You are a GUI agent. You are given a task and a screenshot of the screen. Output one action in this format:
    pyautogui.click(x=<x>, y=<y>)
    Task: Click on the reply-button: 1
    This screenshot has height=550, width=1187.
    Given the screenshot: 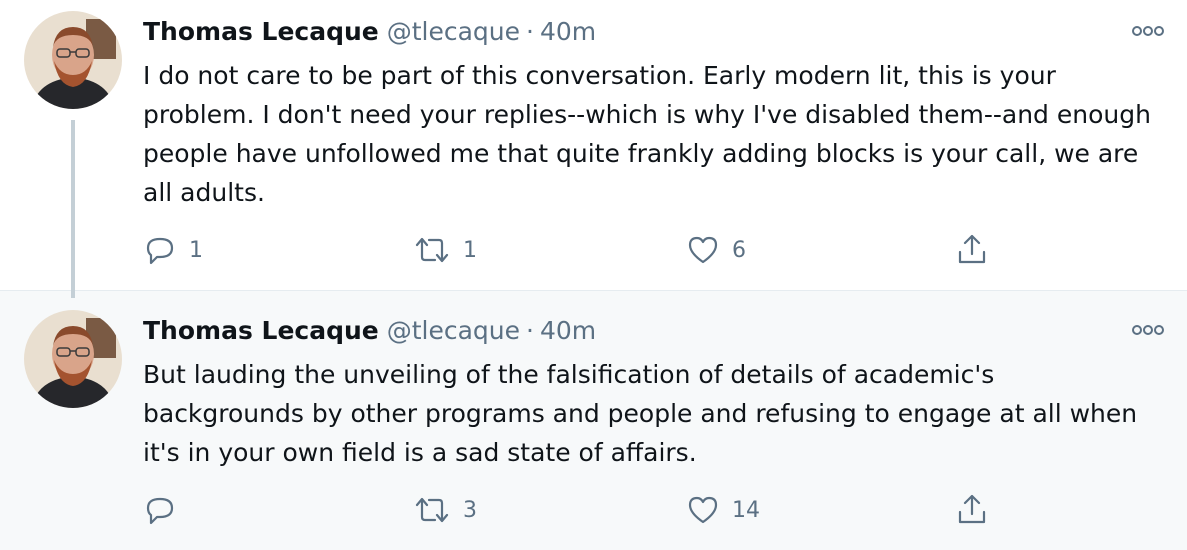 What is the action you would take?
    pyautogui.click(x=173, y=250)
    